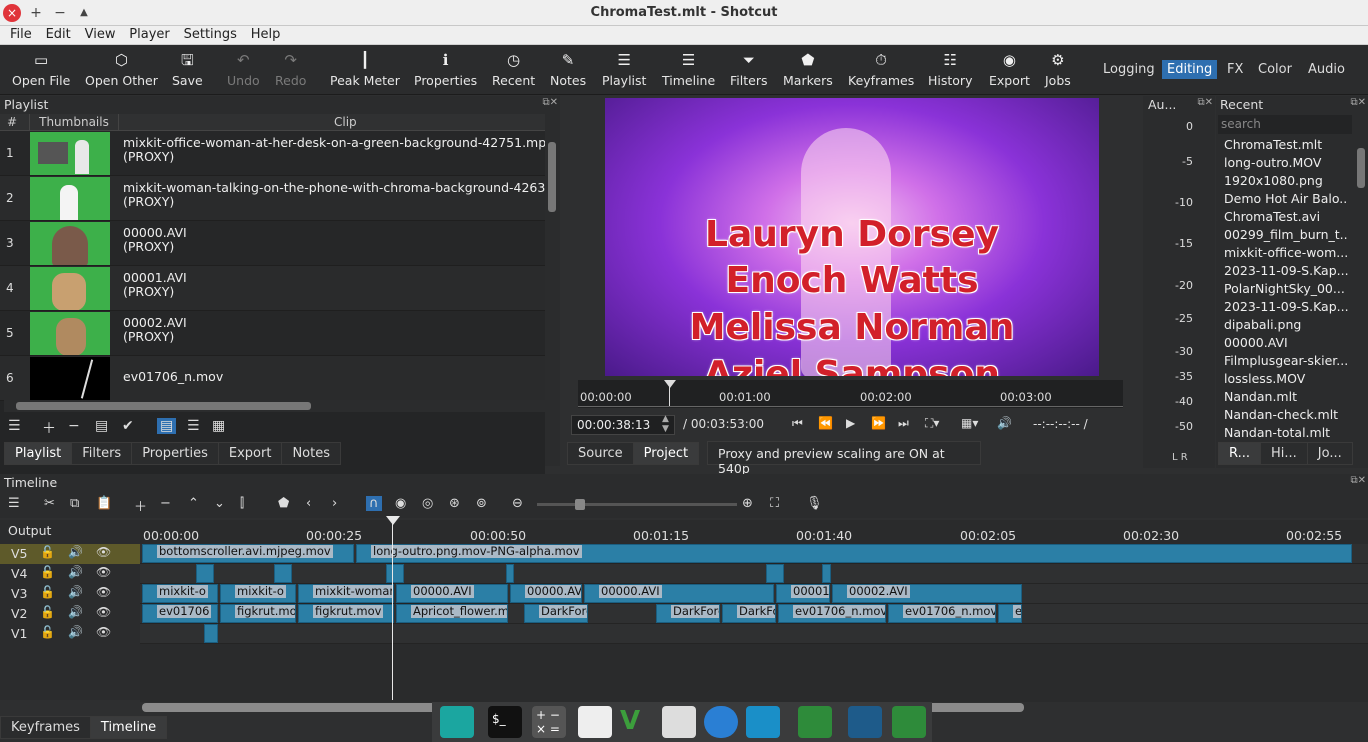 The height and width of the screenshot is (742, 1368). What do you see at coordinates (74, 503) in the screenshot?
I see `copy-icon: ⧉` at bounding box center [74, 503].